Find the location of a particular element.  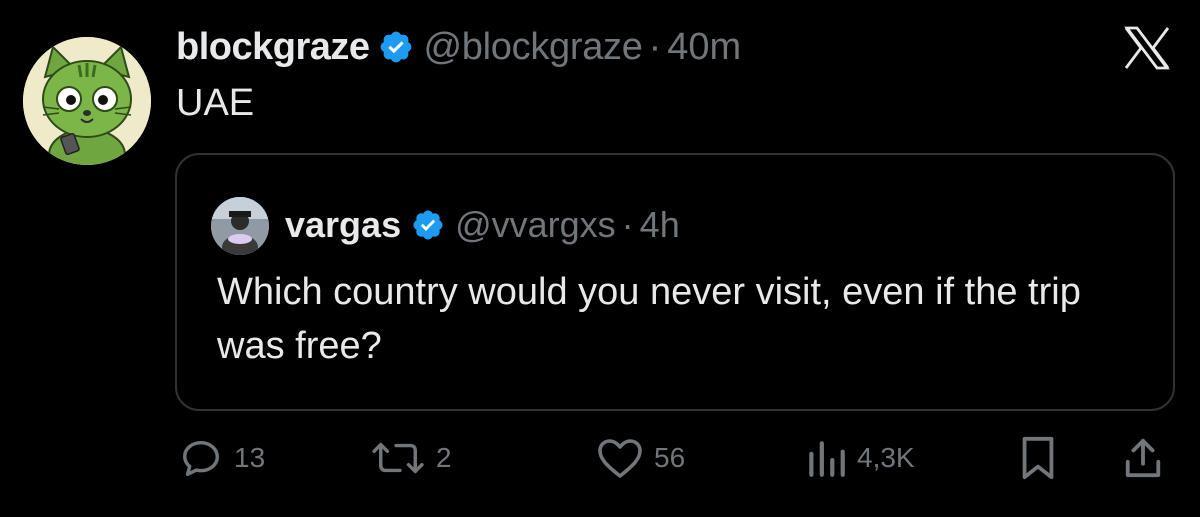

repost-icon is located at coordinates (398, 458).